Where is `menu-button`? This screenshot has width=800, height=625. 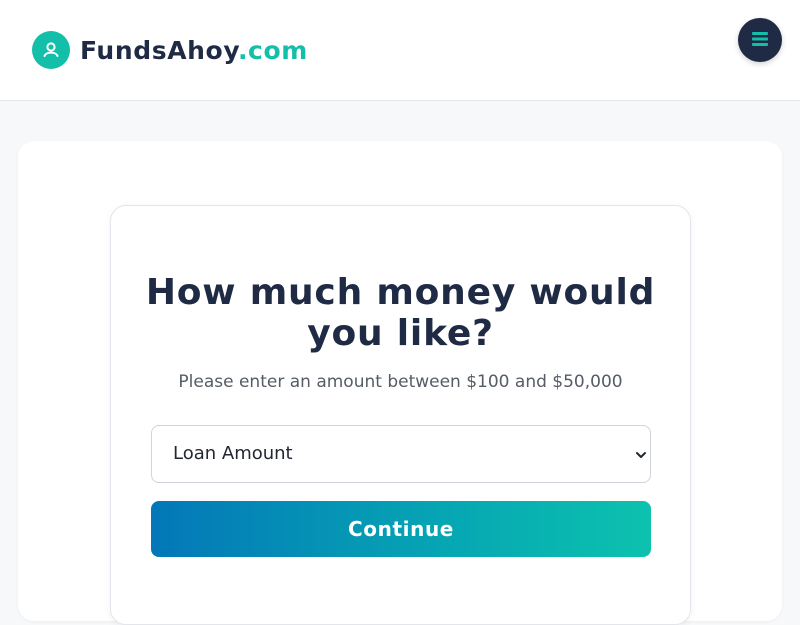 menu-button is located at coordinates (760, 40).